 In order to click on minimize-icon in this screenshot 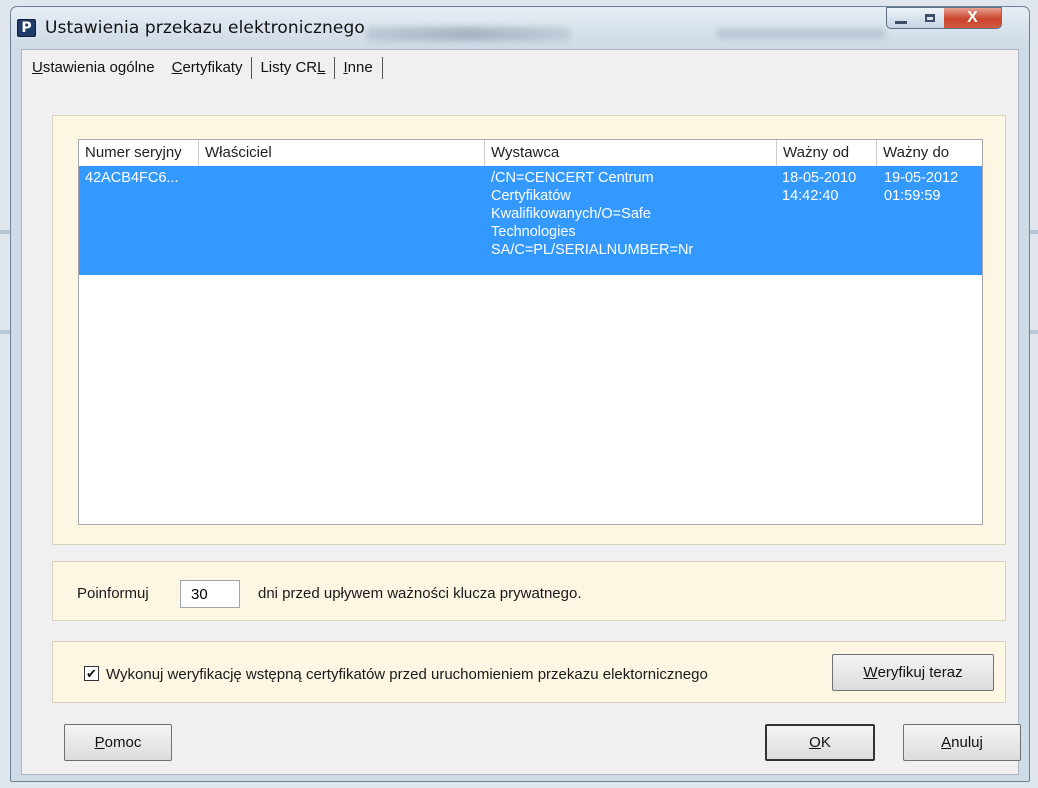, I will do `click(901, 22)`.